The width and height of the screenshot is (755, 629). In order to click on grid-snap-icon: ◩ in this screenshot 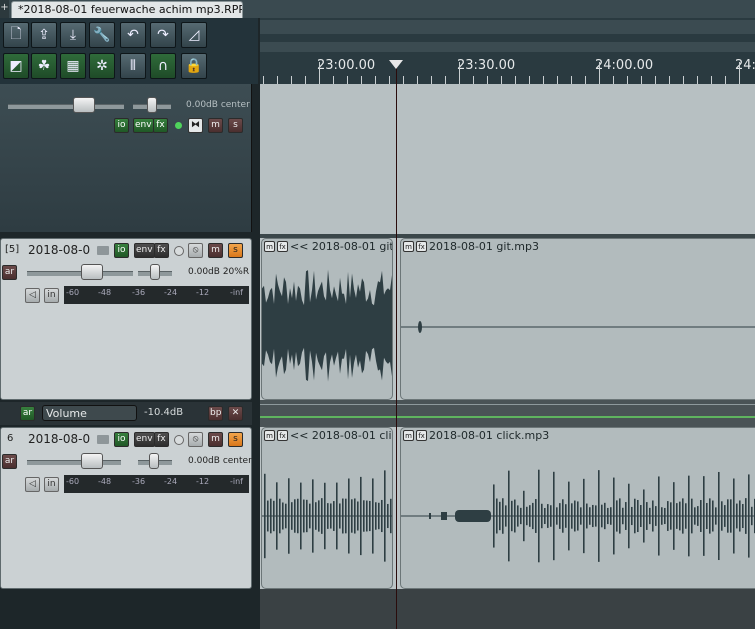, I will do `click(16, 66)`.